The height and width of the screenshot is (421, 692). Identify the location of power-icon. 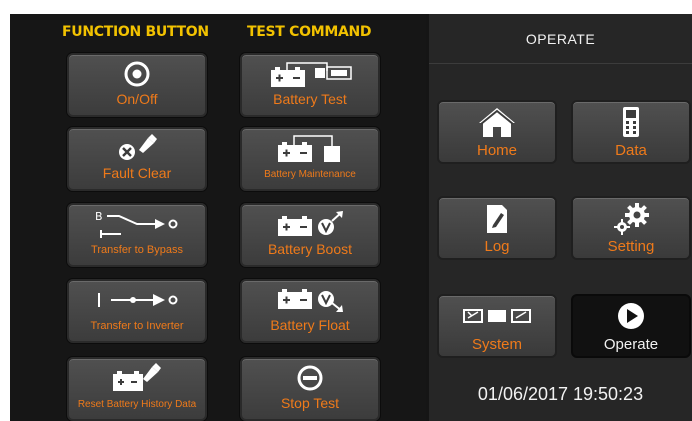
(137, 74).